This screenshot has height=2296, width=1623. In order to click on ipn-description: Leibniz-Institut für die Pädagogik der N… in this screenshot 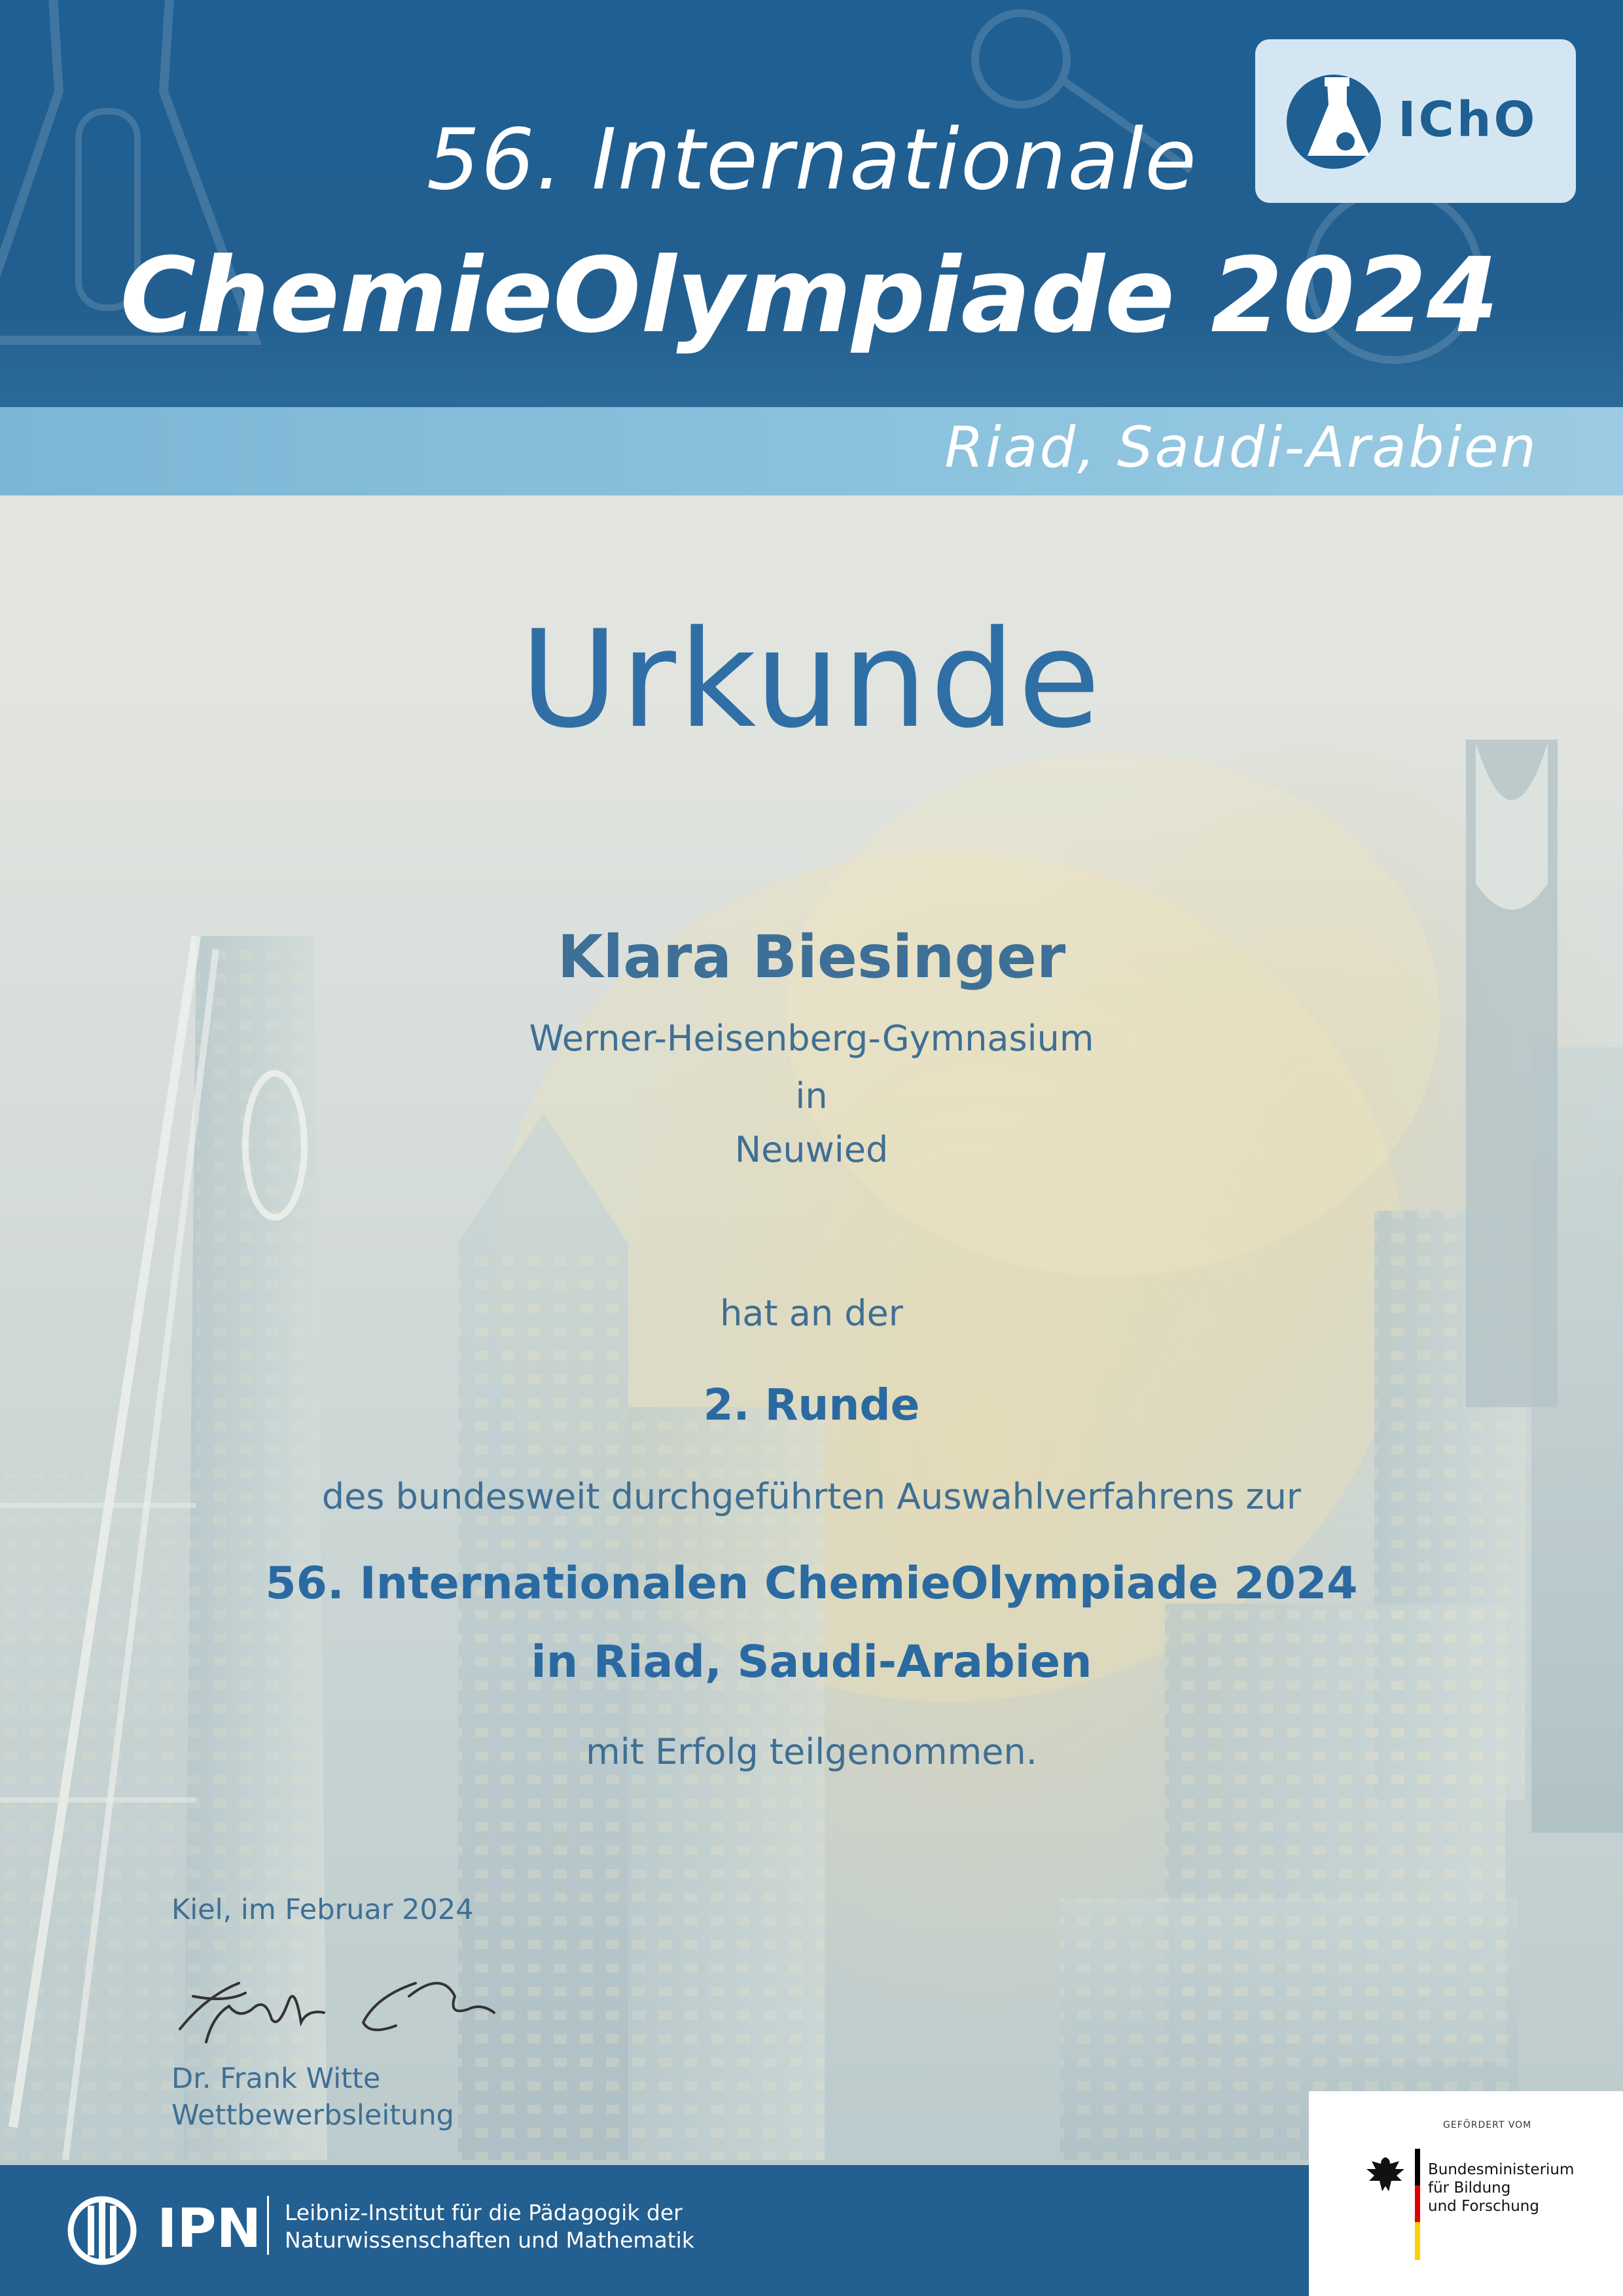, I will do `click(490, 2226)`.